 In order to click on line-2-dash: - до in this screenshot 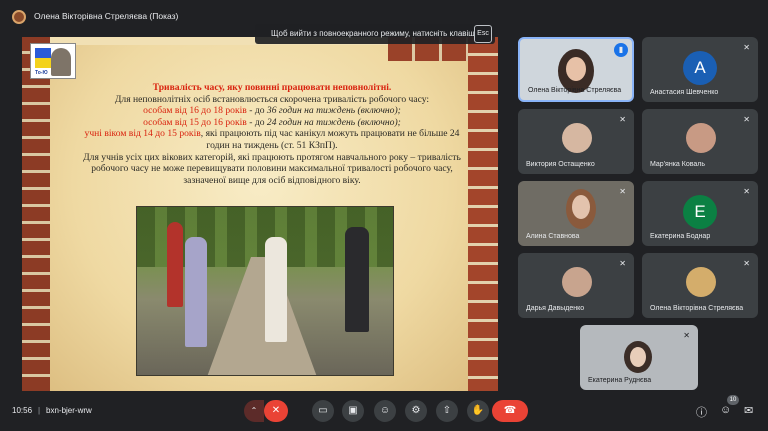, I will do `click(256, 111)`.